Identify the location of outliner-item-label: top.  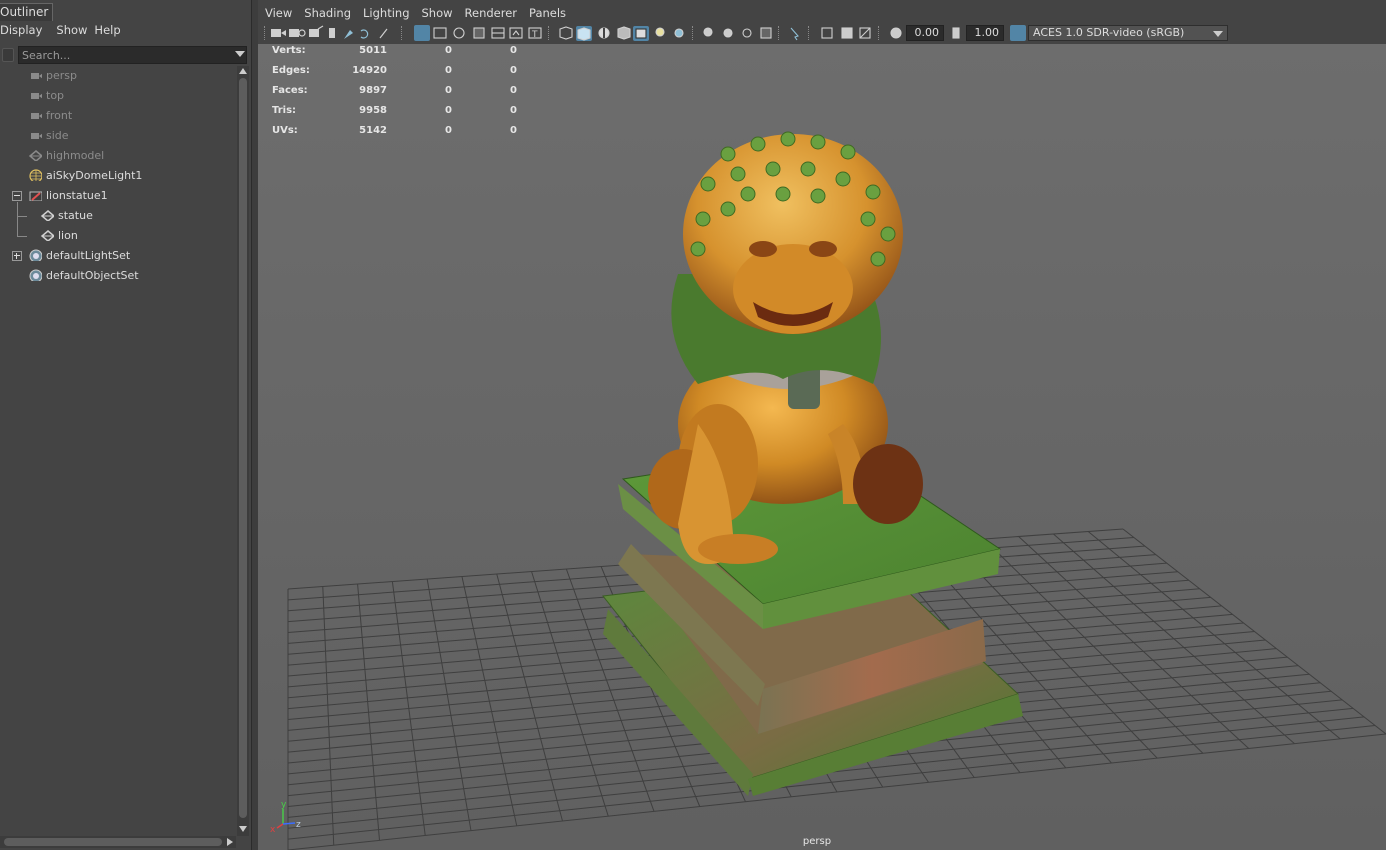
(55, 95).